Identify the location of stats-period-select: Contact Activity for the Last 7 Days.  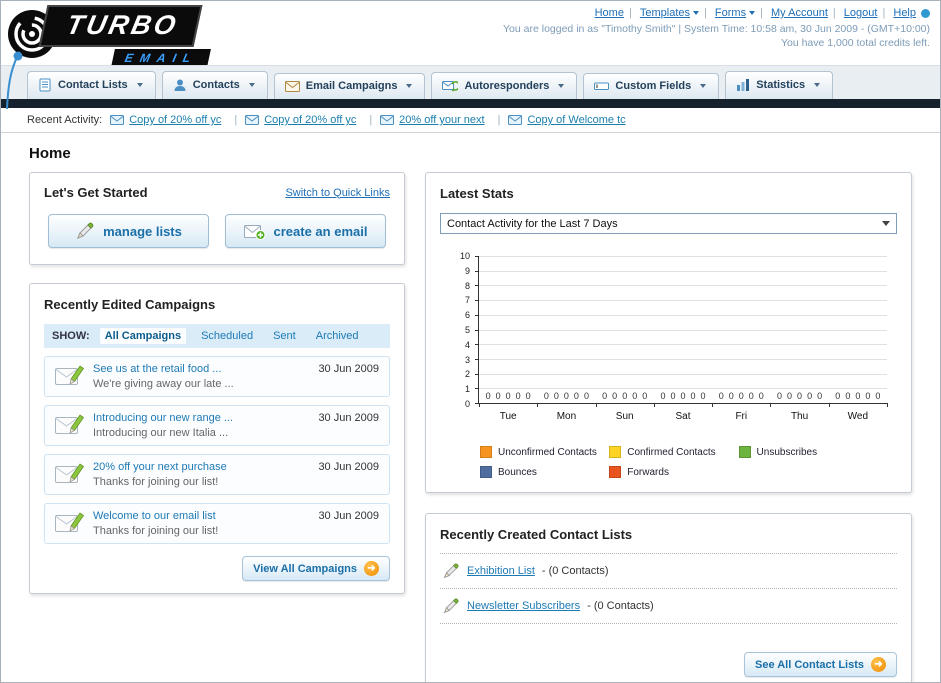
(668, 223).